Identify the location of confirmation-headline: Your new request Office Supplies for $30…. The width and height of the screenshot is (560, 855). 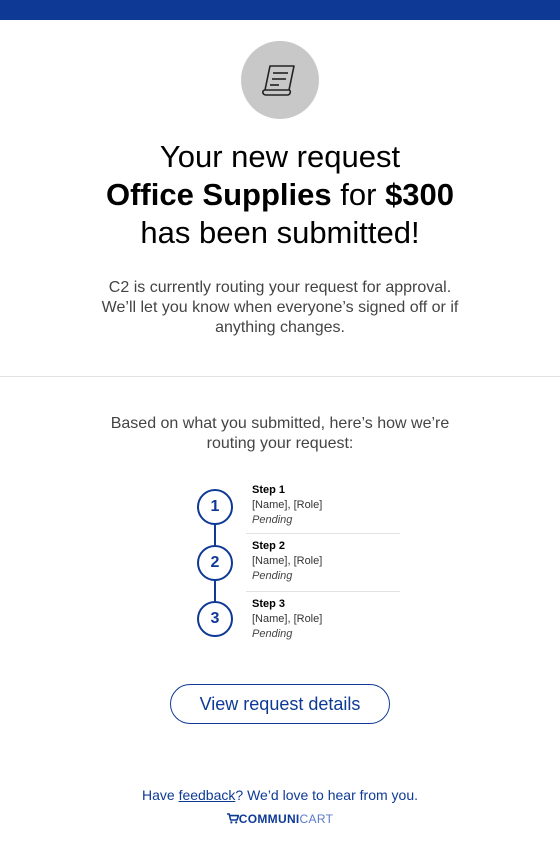
(280, 195).